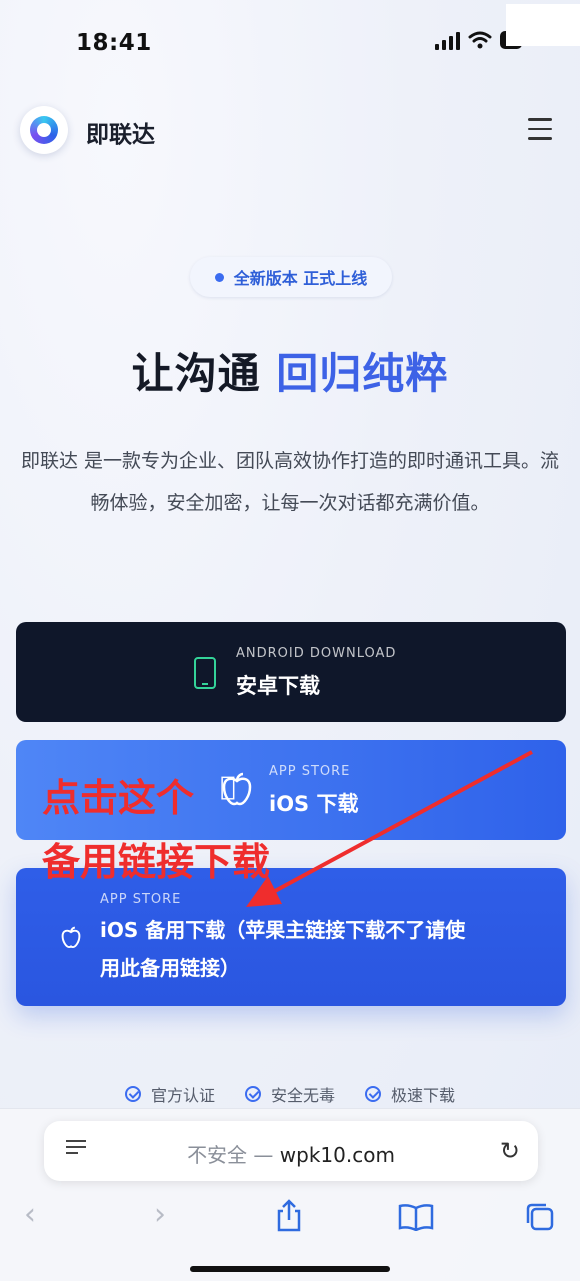  Describe the element at coordinates (233, 1155) in the screenshot. I see `url-security: 不安全 —` at that location.